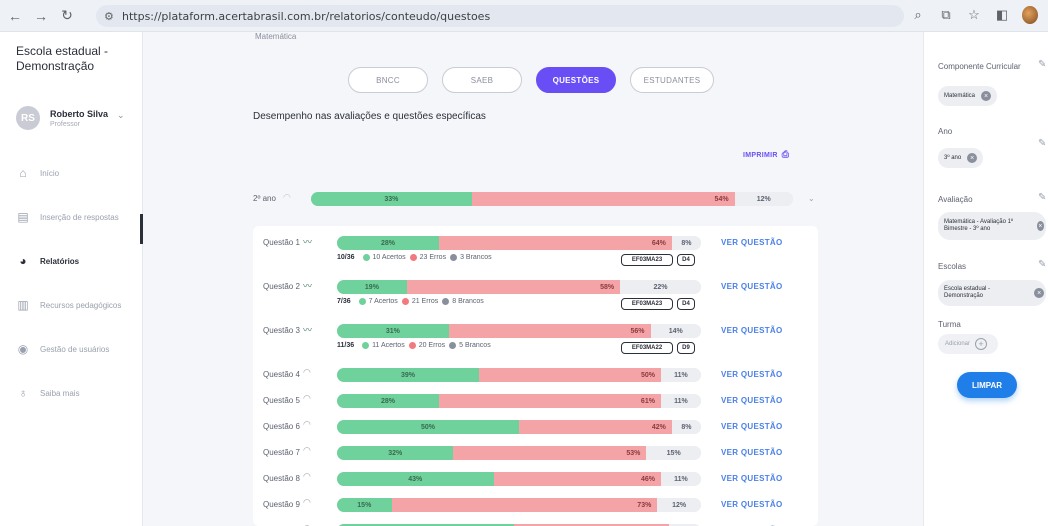 The height and width of the screenshot is (526, 1048). Describe the element at coordinates (79, 261) in the screenshot. I see `sidebar-item-relatorios: ◕ Relatórios` at that location.